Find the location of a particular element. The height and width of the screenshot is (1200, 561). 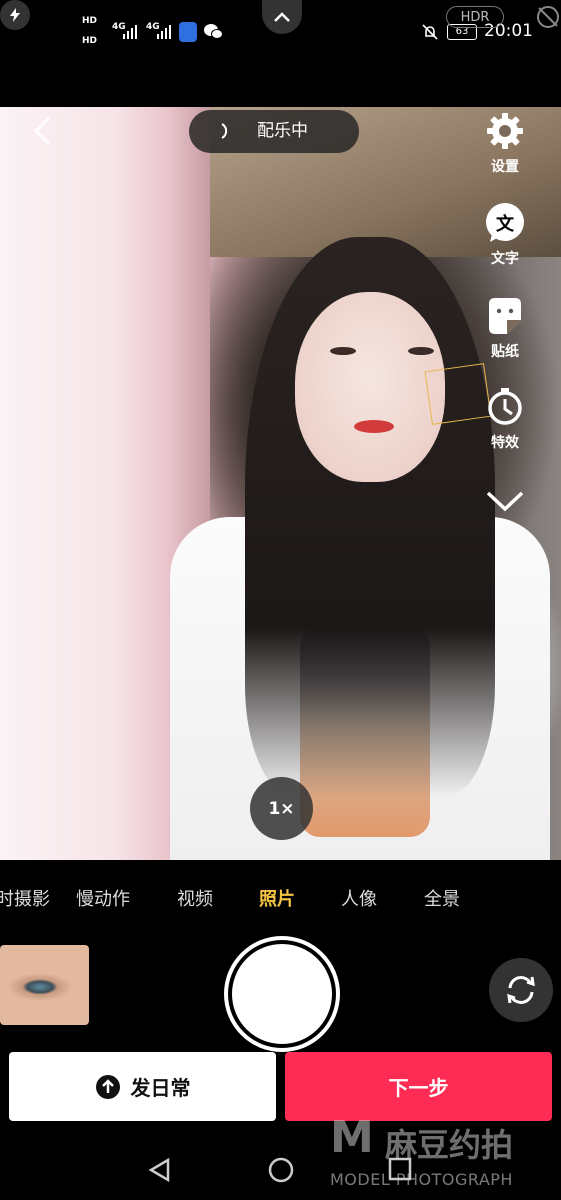

text-glyph: 文 is located at coordinates (505, 224).